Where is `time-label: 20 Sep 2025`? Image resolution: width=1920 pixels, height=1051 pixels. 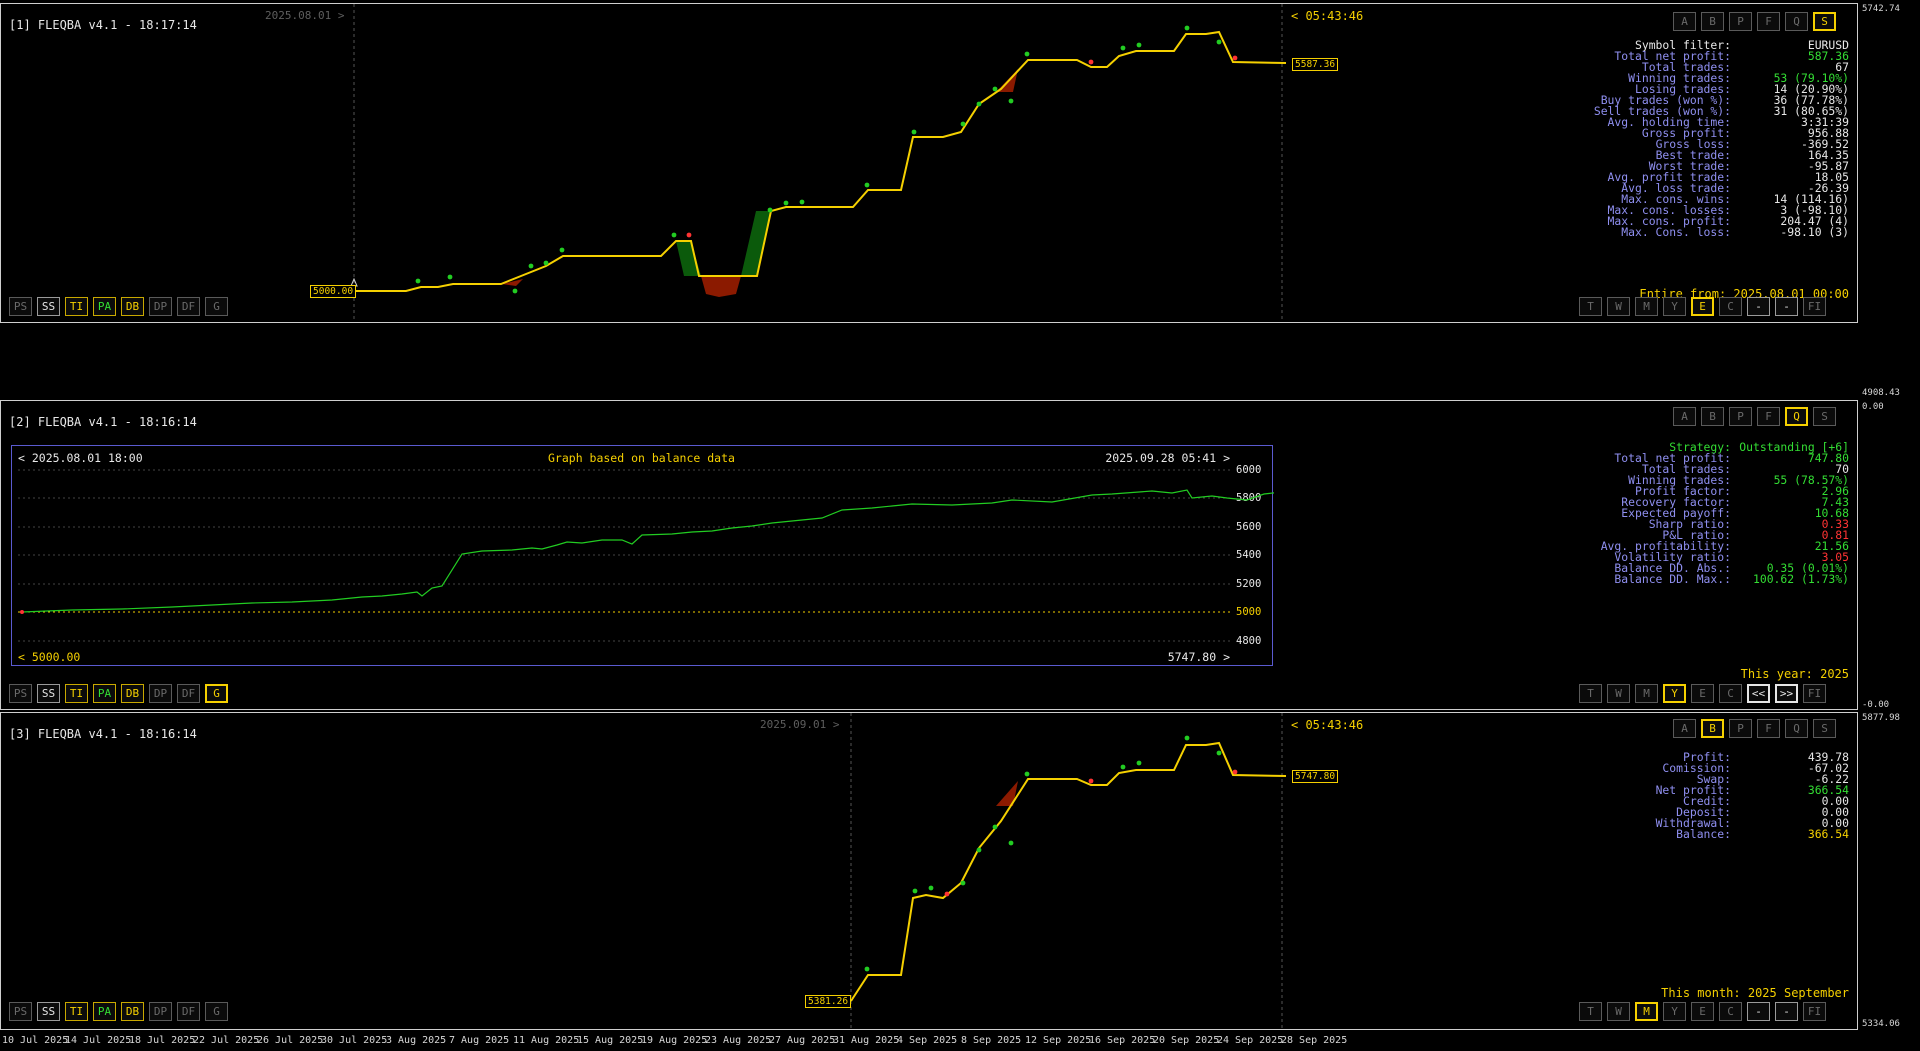 time-label: 20 Sep 2025 is located at coordinates (1186, 1040).